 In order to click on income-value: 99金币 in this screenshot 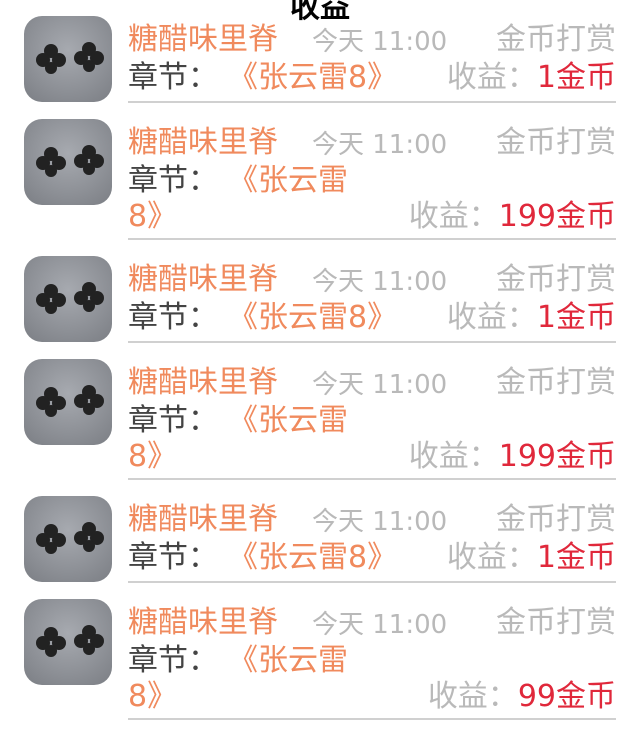, I will do `click(566, 696)`.